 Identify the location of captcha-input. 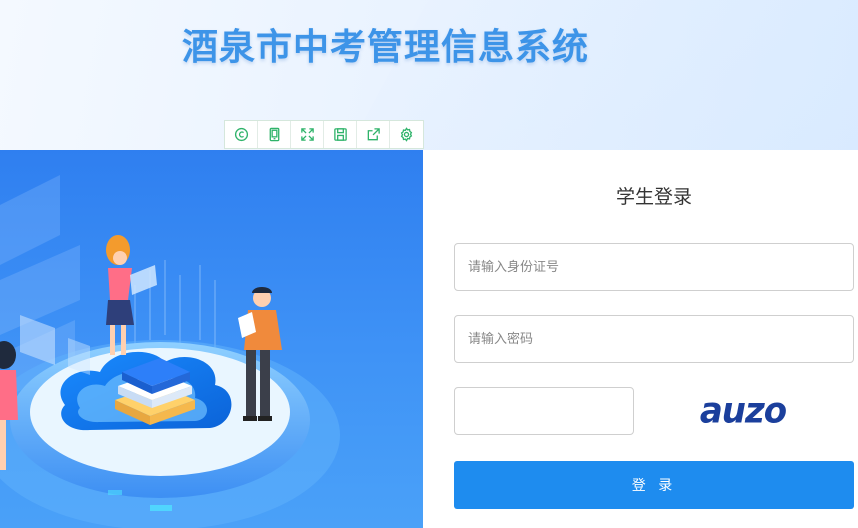
(544, 411).